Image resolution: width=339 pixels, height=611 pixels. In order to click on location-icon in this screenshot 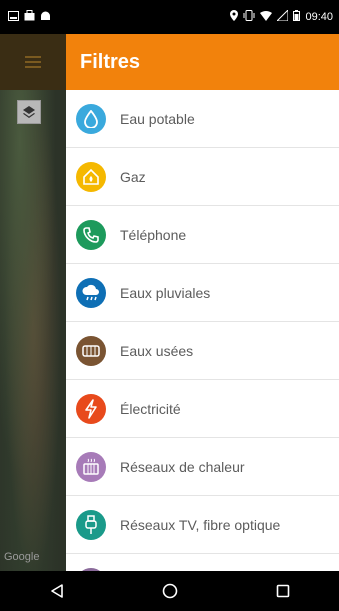, I will do `click(234, 17)`.